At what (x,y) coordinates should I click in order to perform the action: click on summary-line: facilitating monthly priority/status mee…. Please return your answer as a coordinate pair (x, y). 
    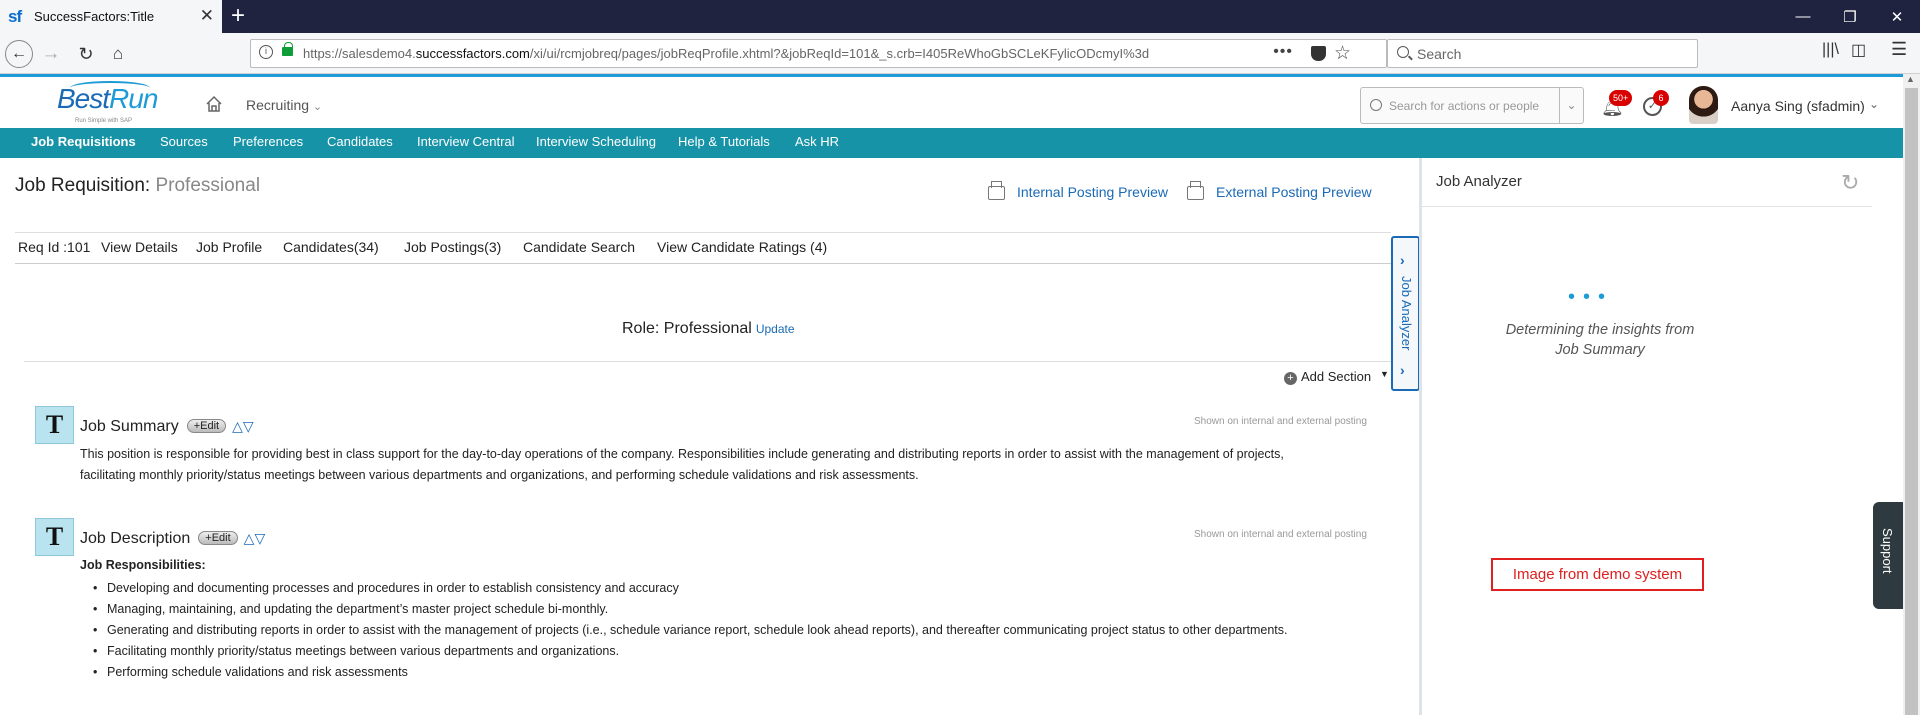
    Looking at the image, I should click on (499, 475).